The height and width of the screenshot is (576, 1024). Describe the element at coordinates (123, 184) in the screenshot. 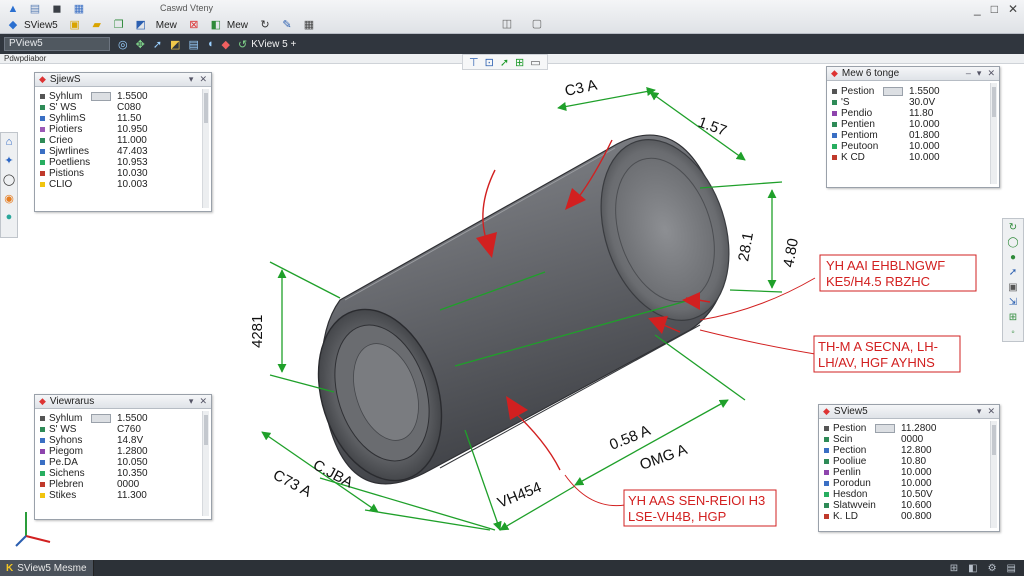

I see `property-row: CLIO 10.003` at that location.